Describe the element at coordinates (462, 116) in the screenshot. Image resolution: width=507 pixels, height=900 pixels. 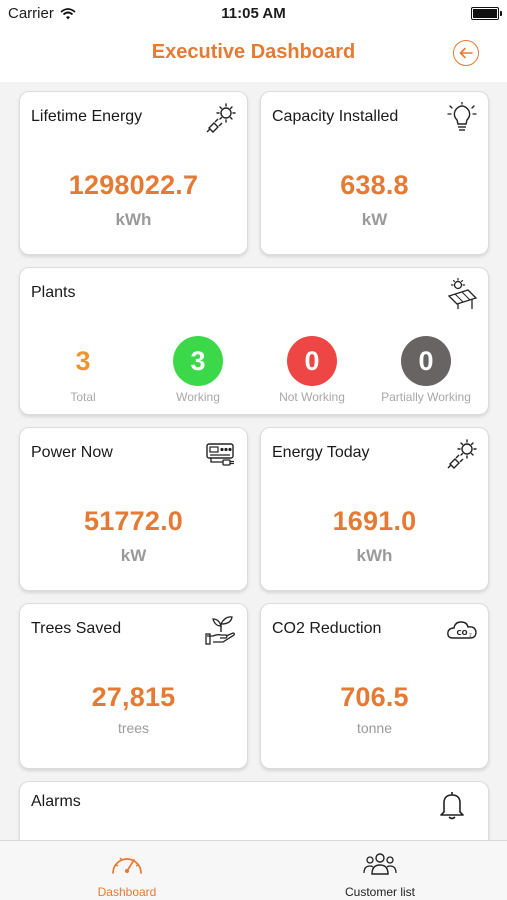
I see `lightbulb-icon` at that location.